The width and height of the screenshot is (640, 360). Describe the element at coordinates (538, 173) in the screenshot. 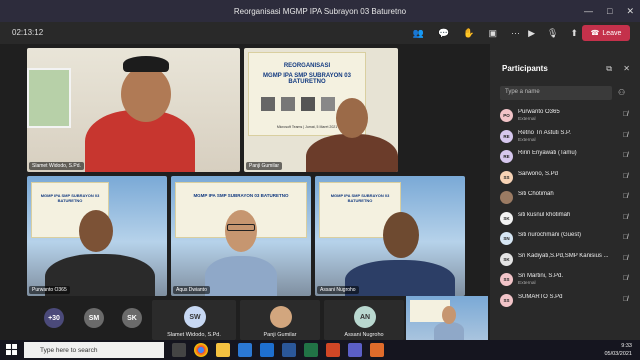

I see `participant-name: Sarwono, S.Pd` at that location.